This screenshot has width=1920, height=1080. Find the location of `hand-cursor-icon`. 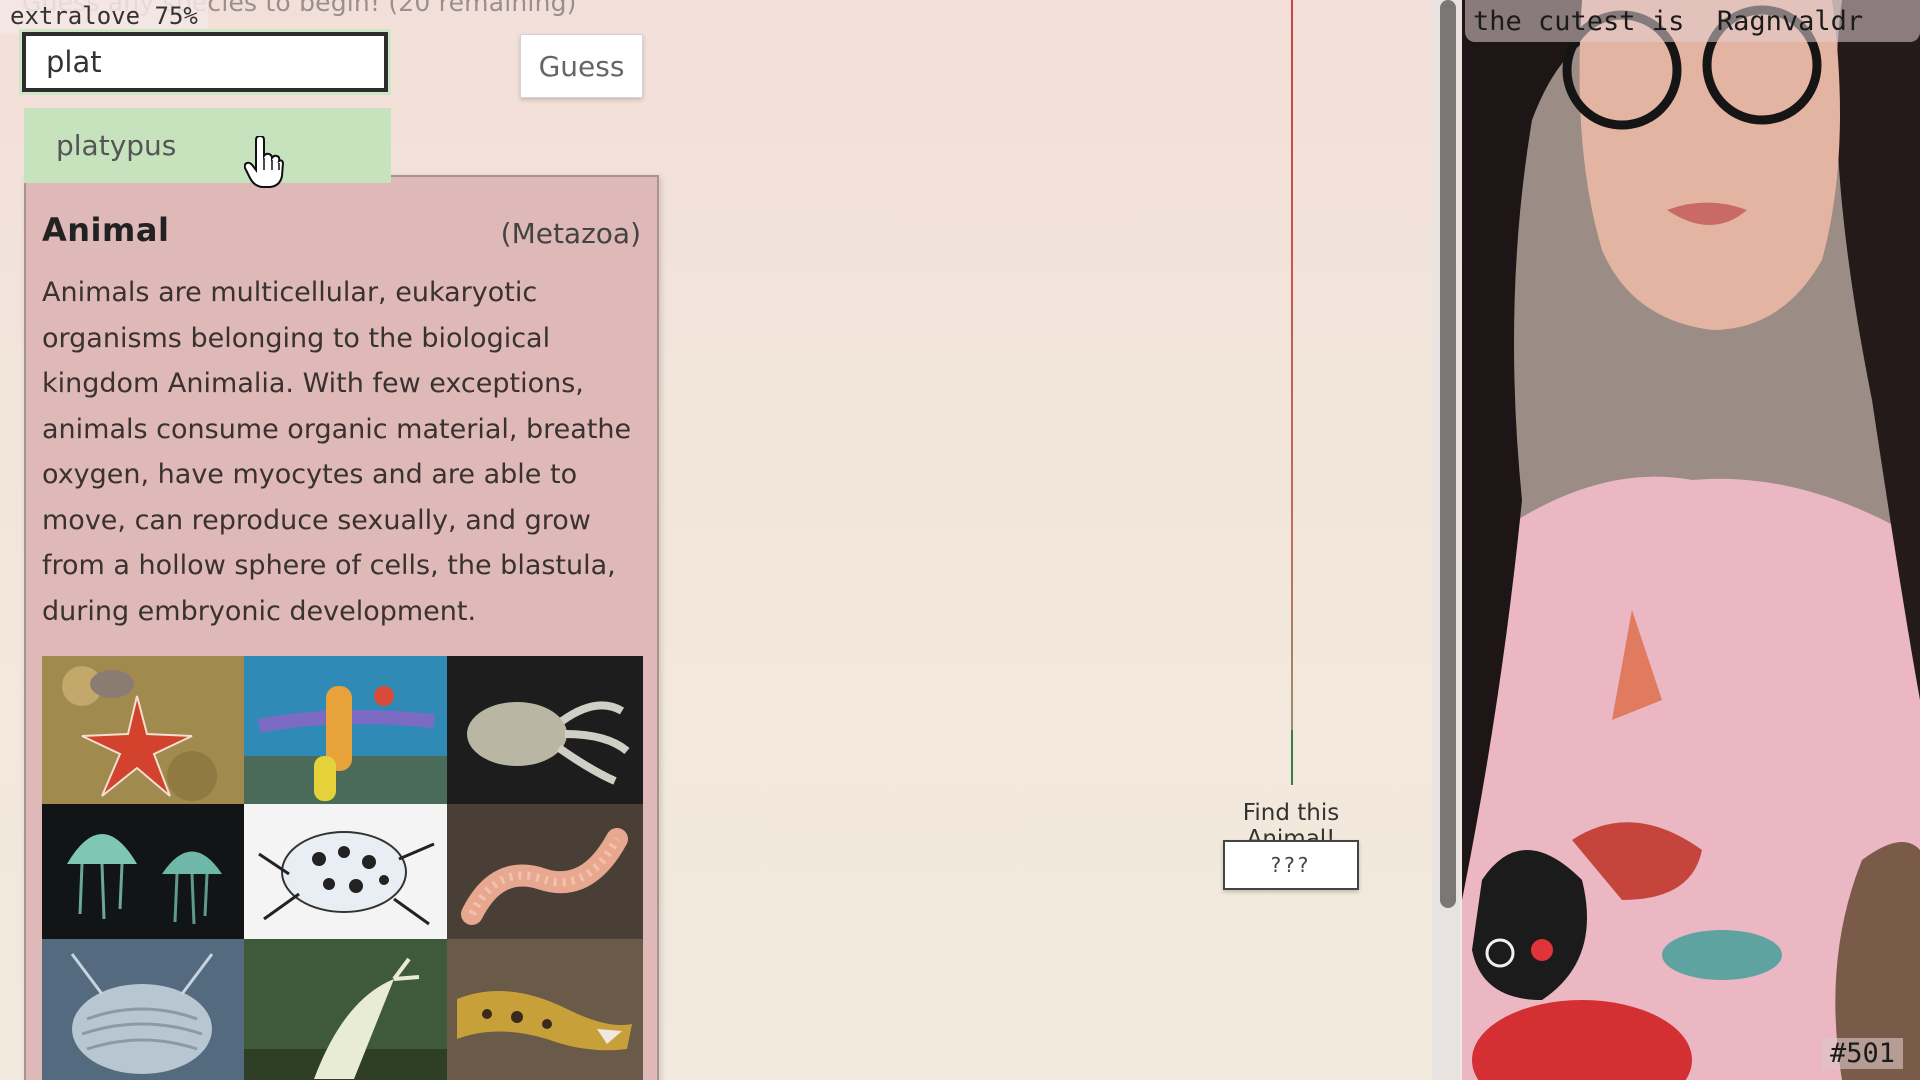

hand-cursor-icon is located at coordinates (264, 162).